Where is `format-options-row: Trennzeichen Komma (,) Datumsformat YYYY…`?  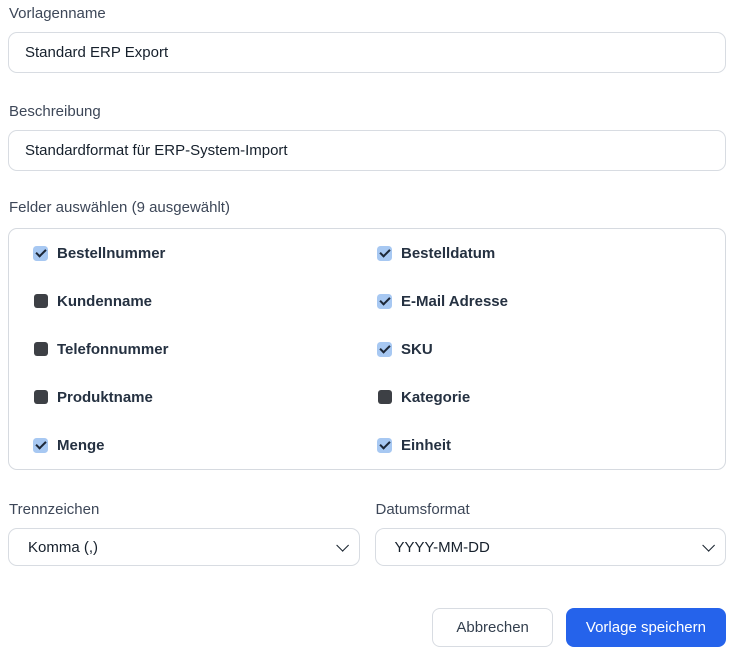
format-options-row: Trennzeichen Komma (,) Datumsformat YYYY… is located at coordinates (367, 533).